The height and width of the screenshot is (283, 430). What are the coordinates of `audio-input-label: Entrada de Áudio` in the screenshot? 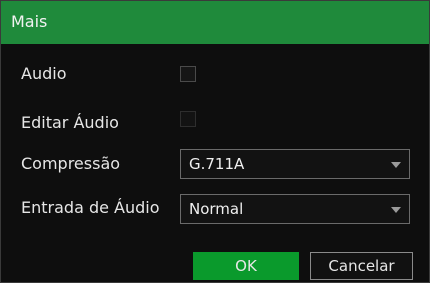 It's located at (90, 207).